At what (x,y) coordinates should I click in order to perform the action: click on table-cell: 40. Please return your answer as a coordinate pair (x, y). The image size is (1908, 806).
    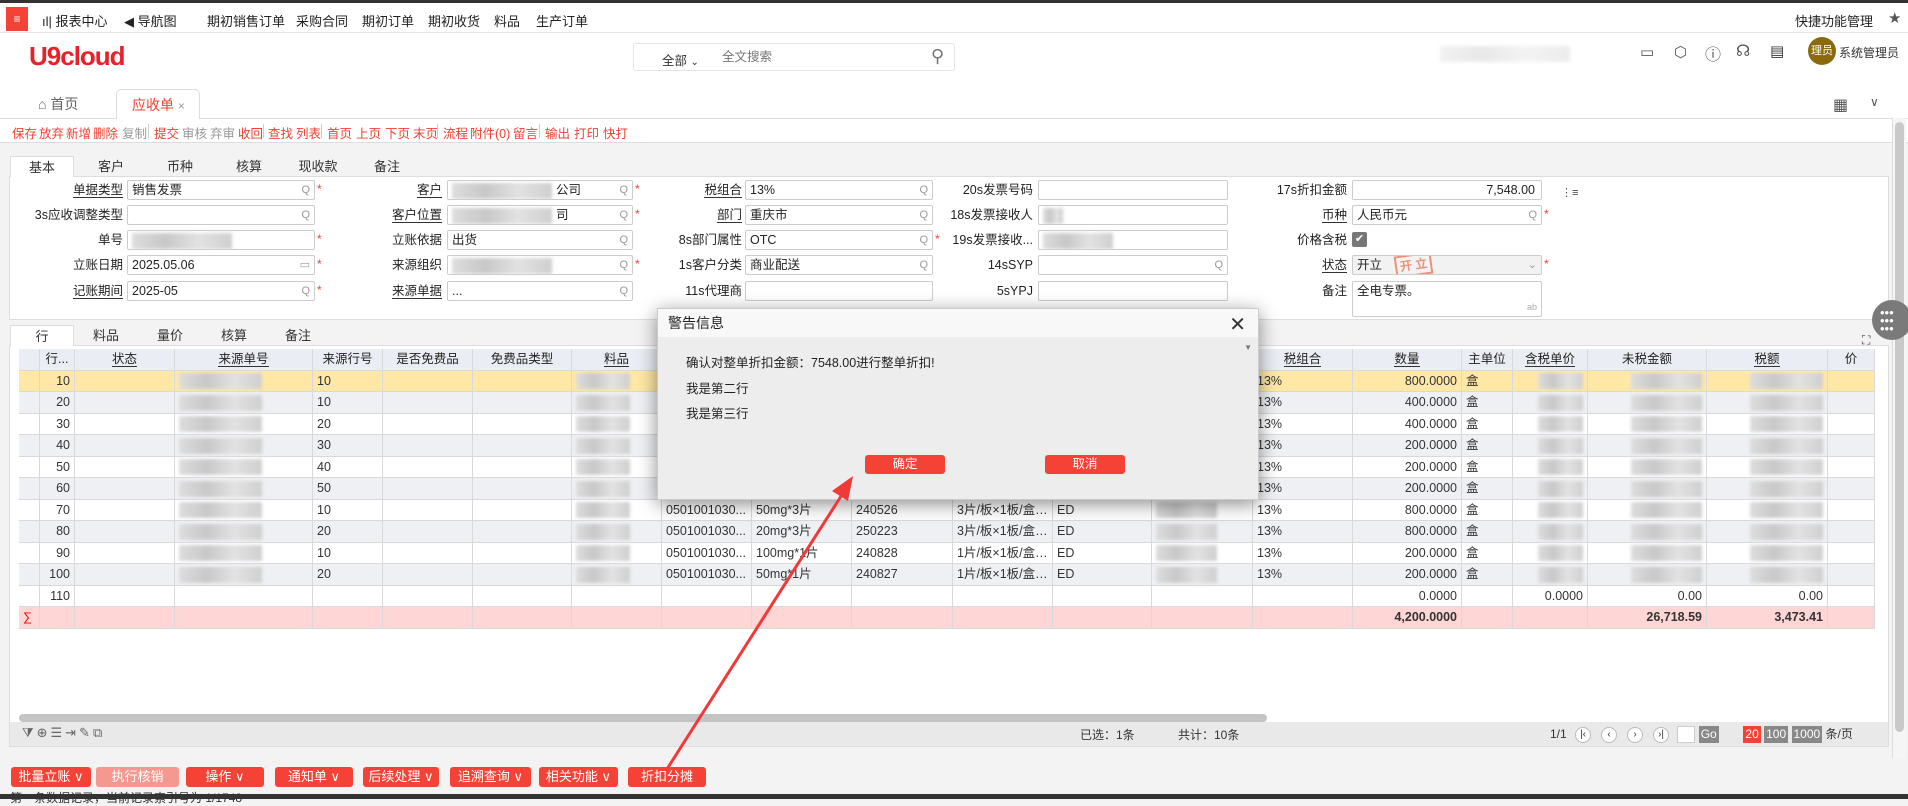
    Looking at the image, I should click on (57, 446).